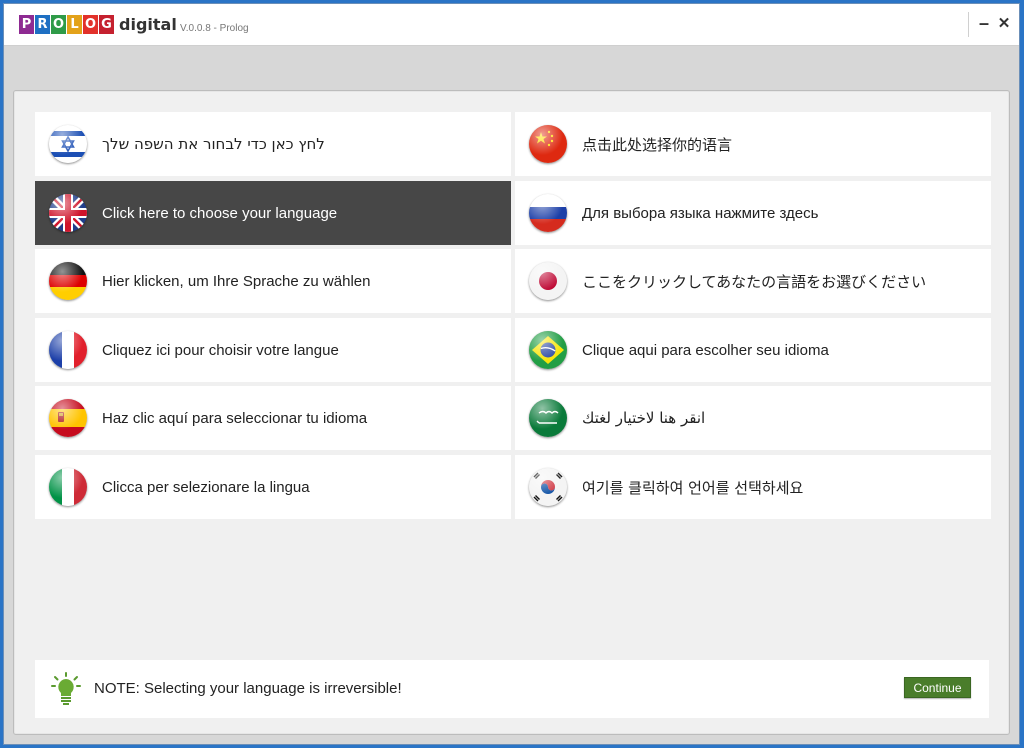 This screenshot has width=1024, height=748. Describe the element at coordinates (511, 25) in the screenshot. I see `title-bar: P R O L O G digital V.0.0.8 - Prolog – ✕` at that location.